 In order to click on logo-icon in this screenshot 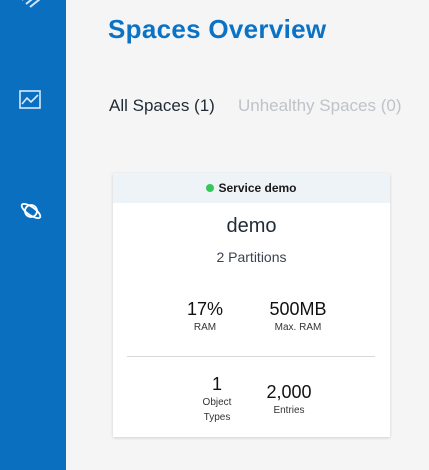, I will do `click(31, 4)`.